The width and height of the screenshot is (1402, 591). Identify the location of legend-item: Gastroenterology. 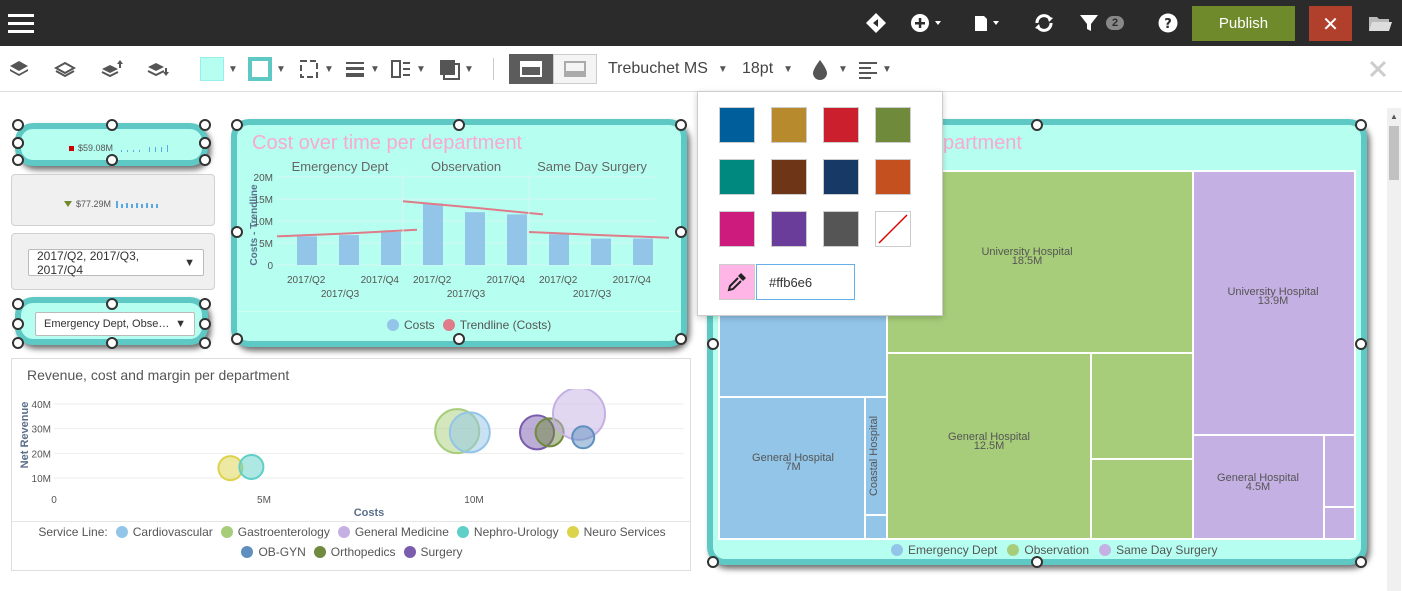
(275, 532).